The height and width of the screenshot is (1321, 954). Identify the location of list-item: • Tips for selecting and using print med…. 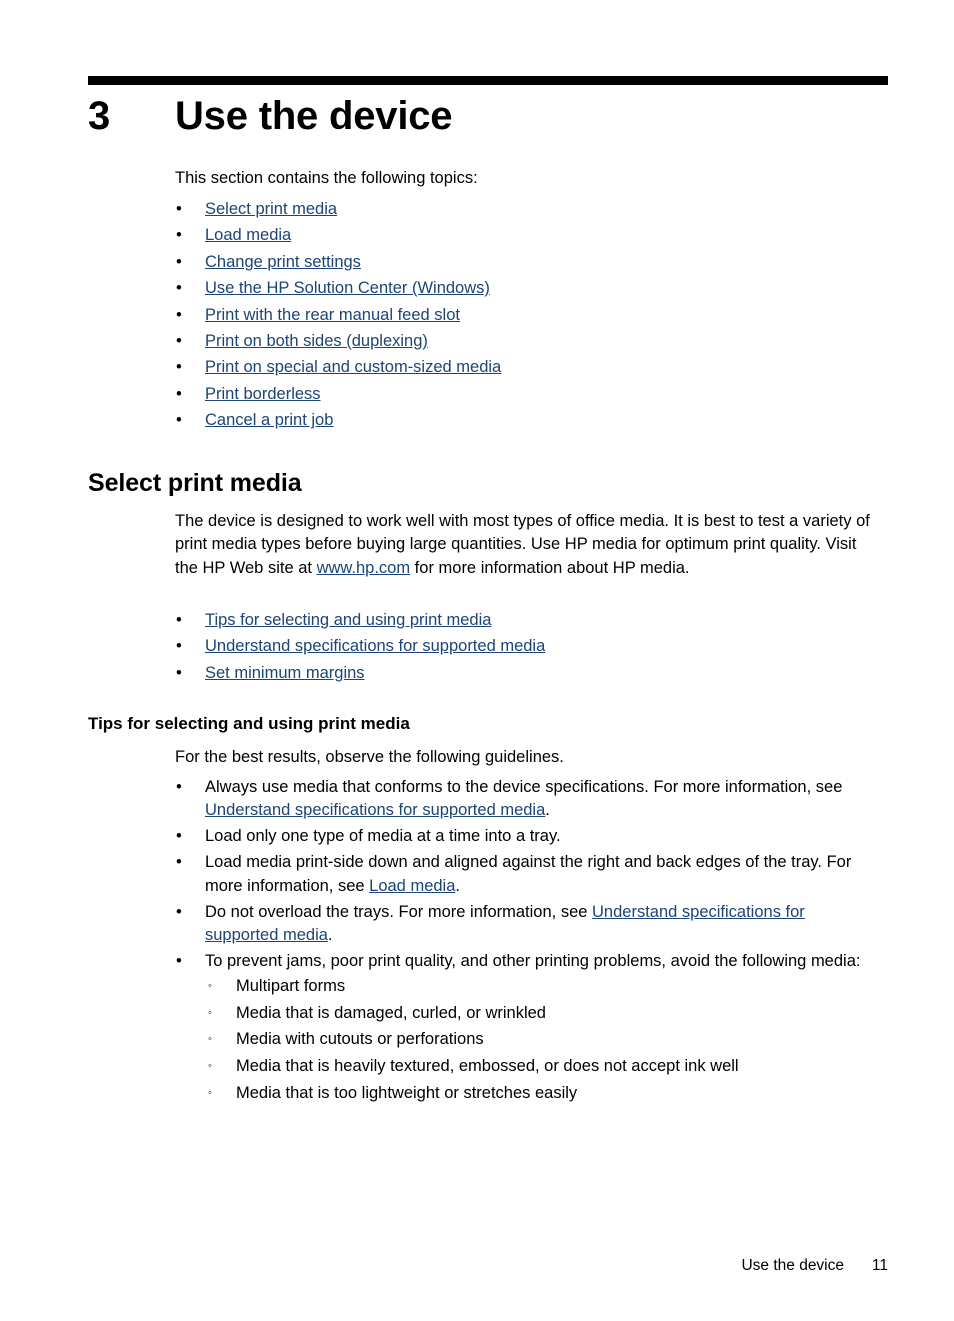
(531, 622).